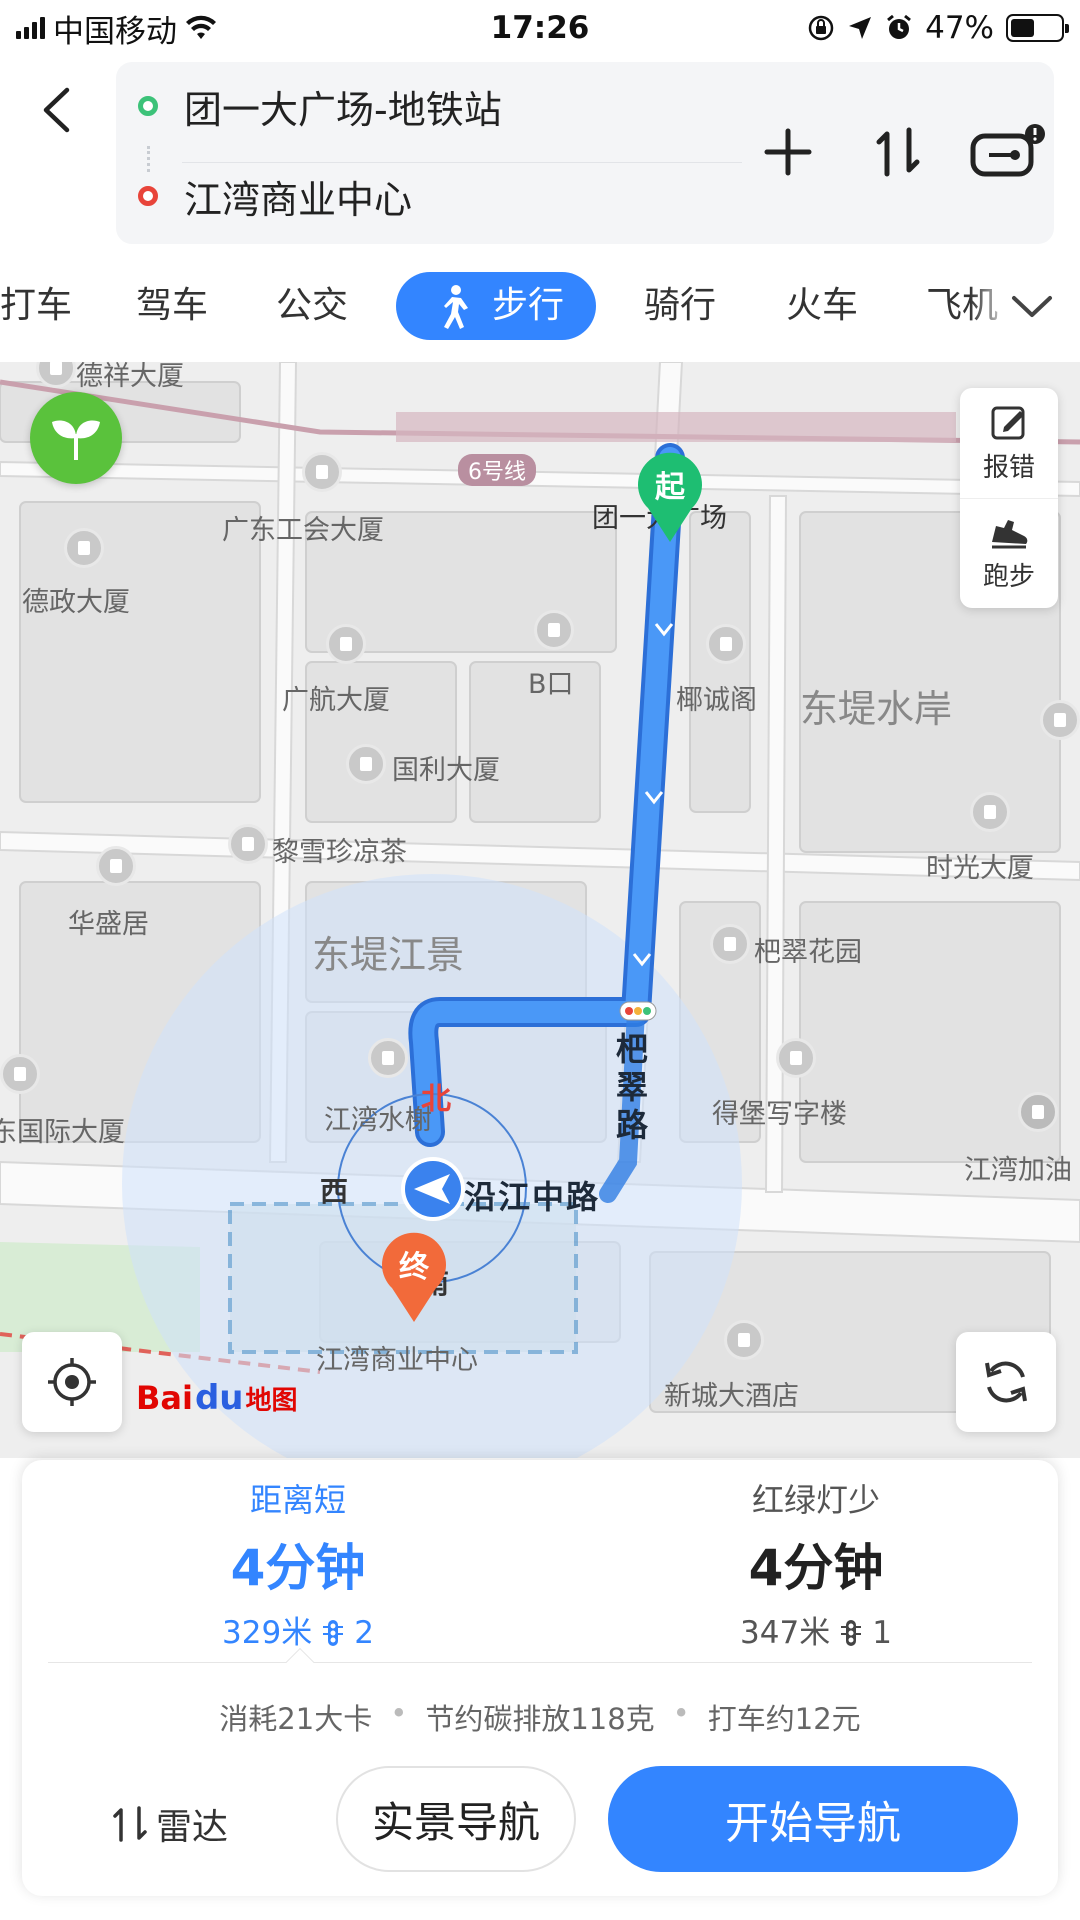  I want to click on label-bacui-huayuan: 杷翠花园, so click(808, 952).